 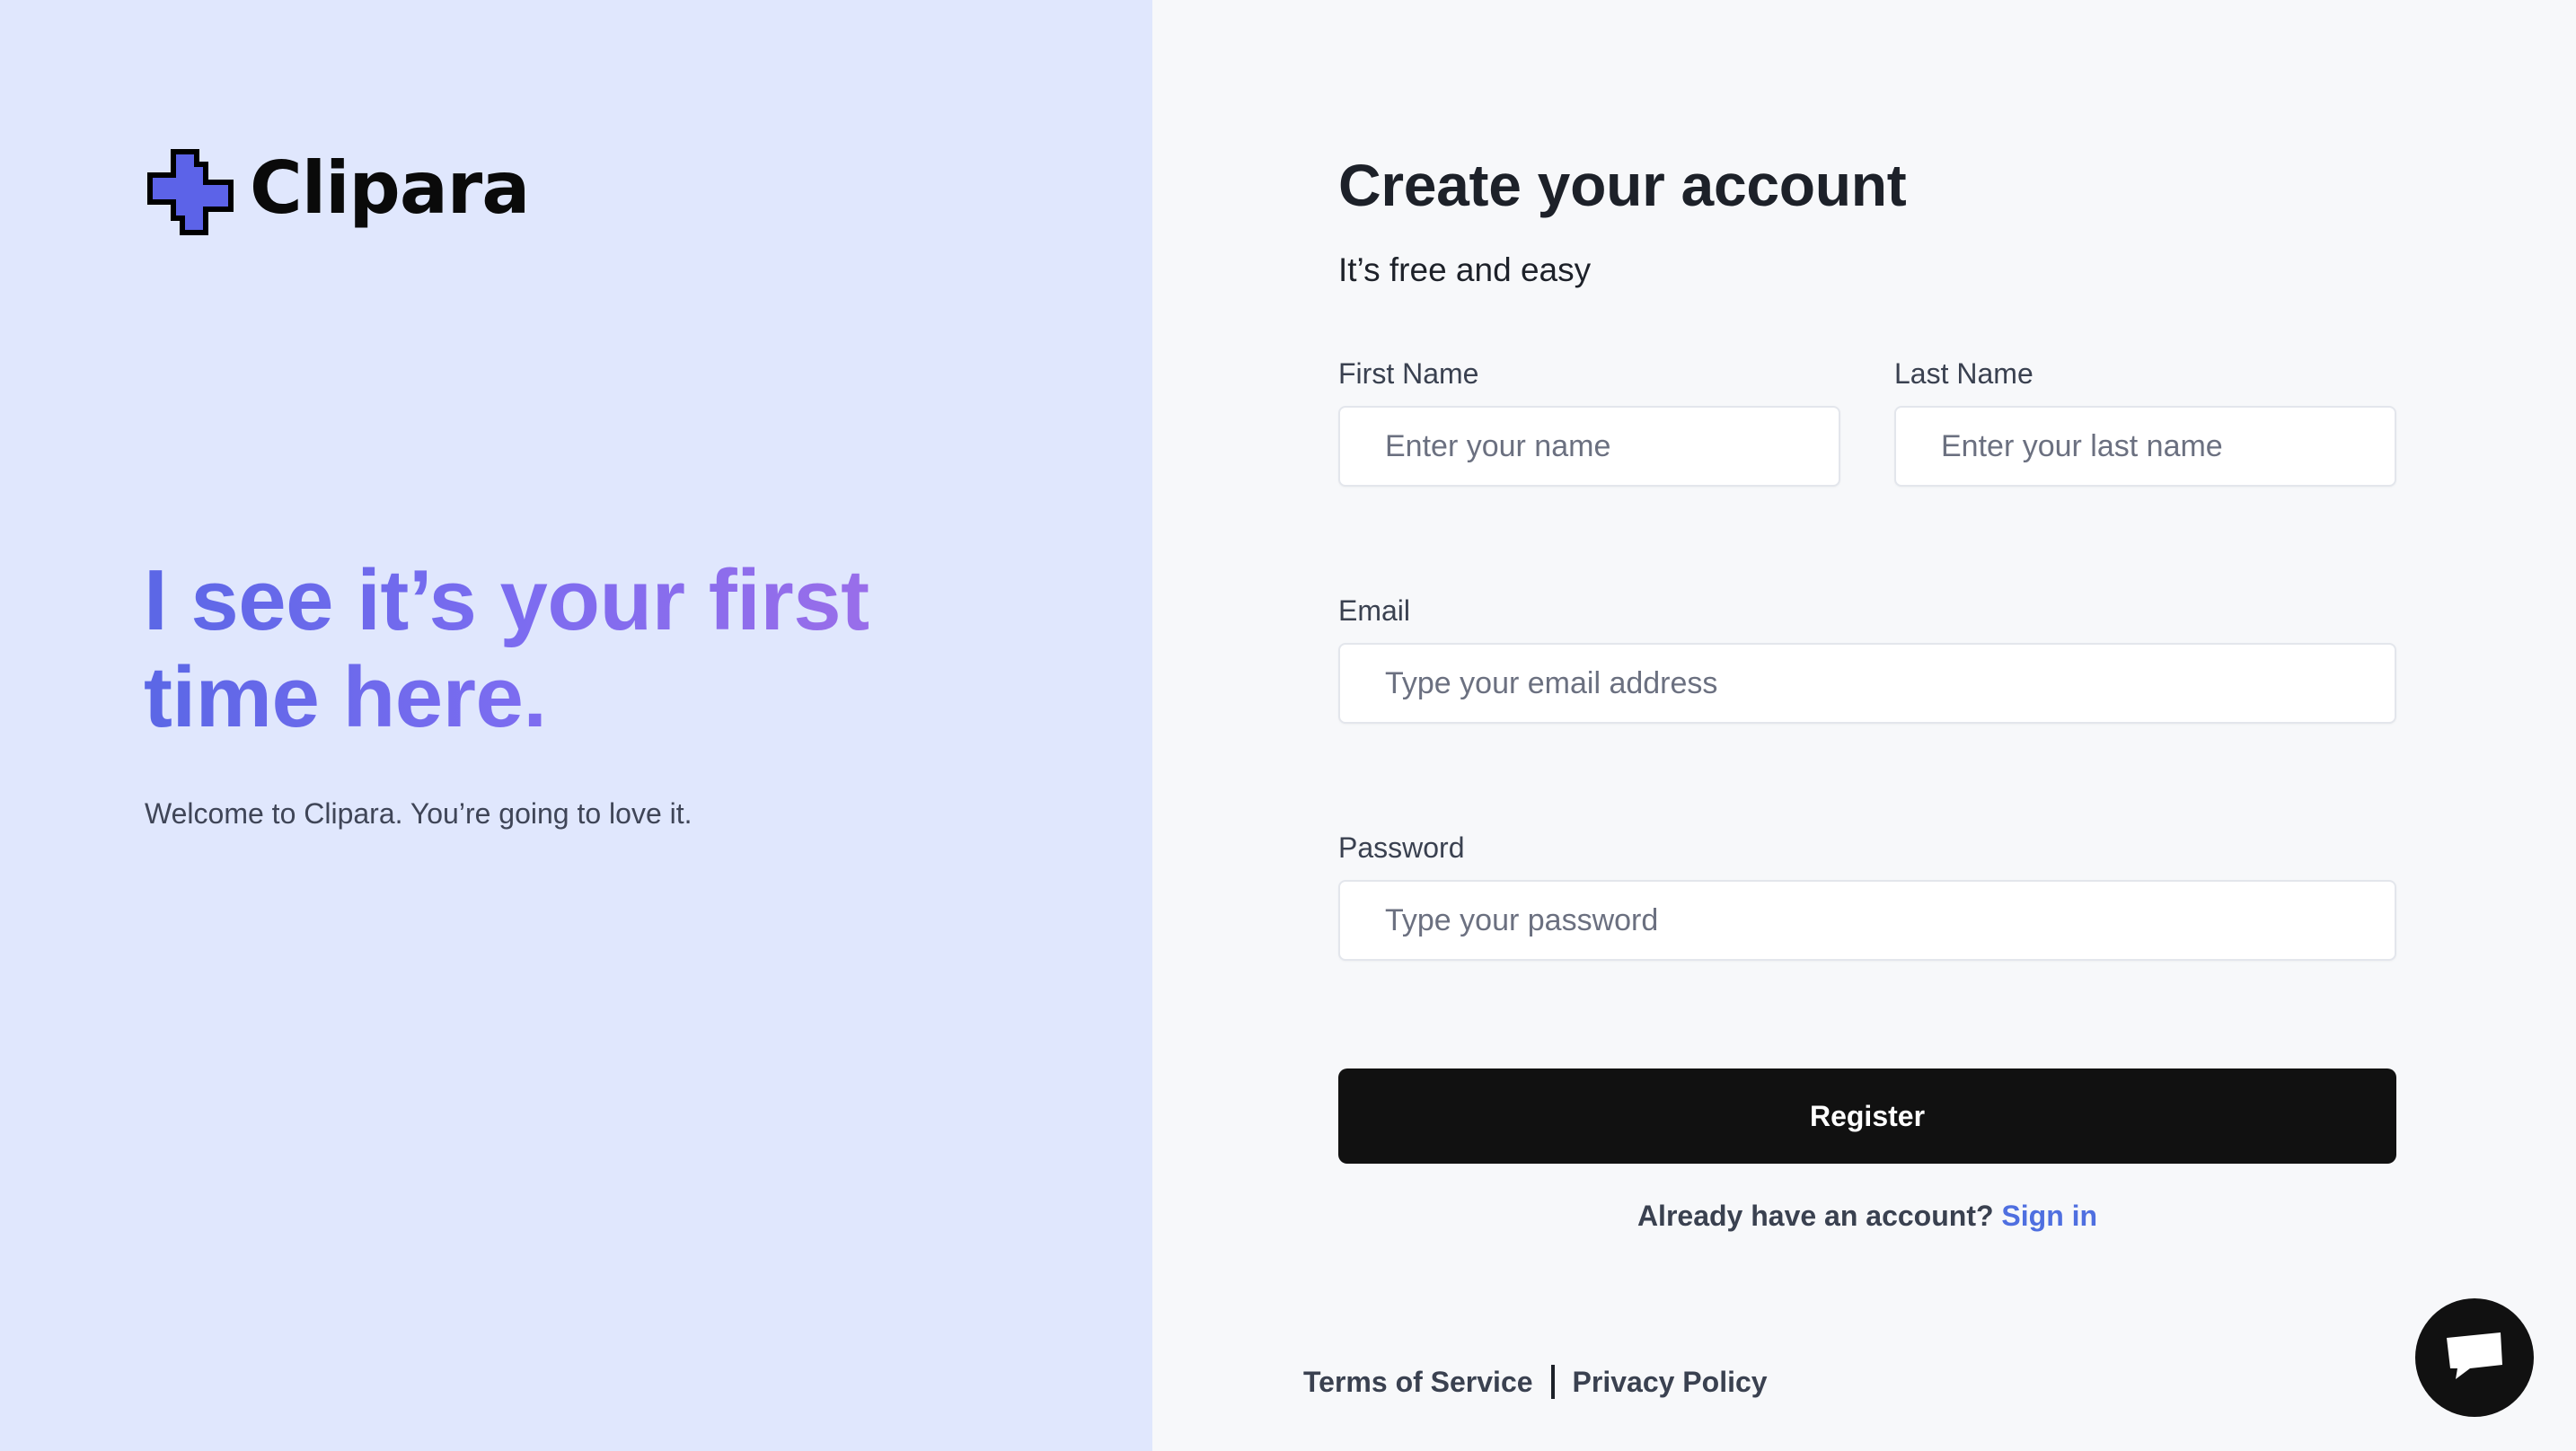 What do you see at coordinates (1670, 1382) in the screenshot?
I see `privacy-policy-link: Privacy Policy` at bounding box center [1670, 1382].